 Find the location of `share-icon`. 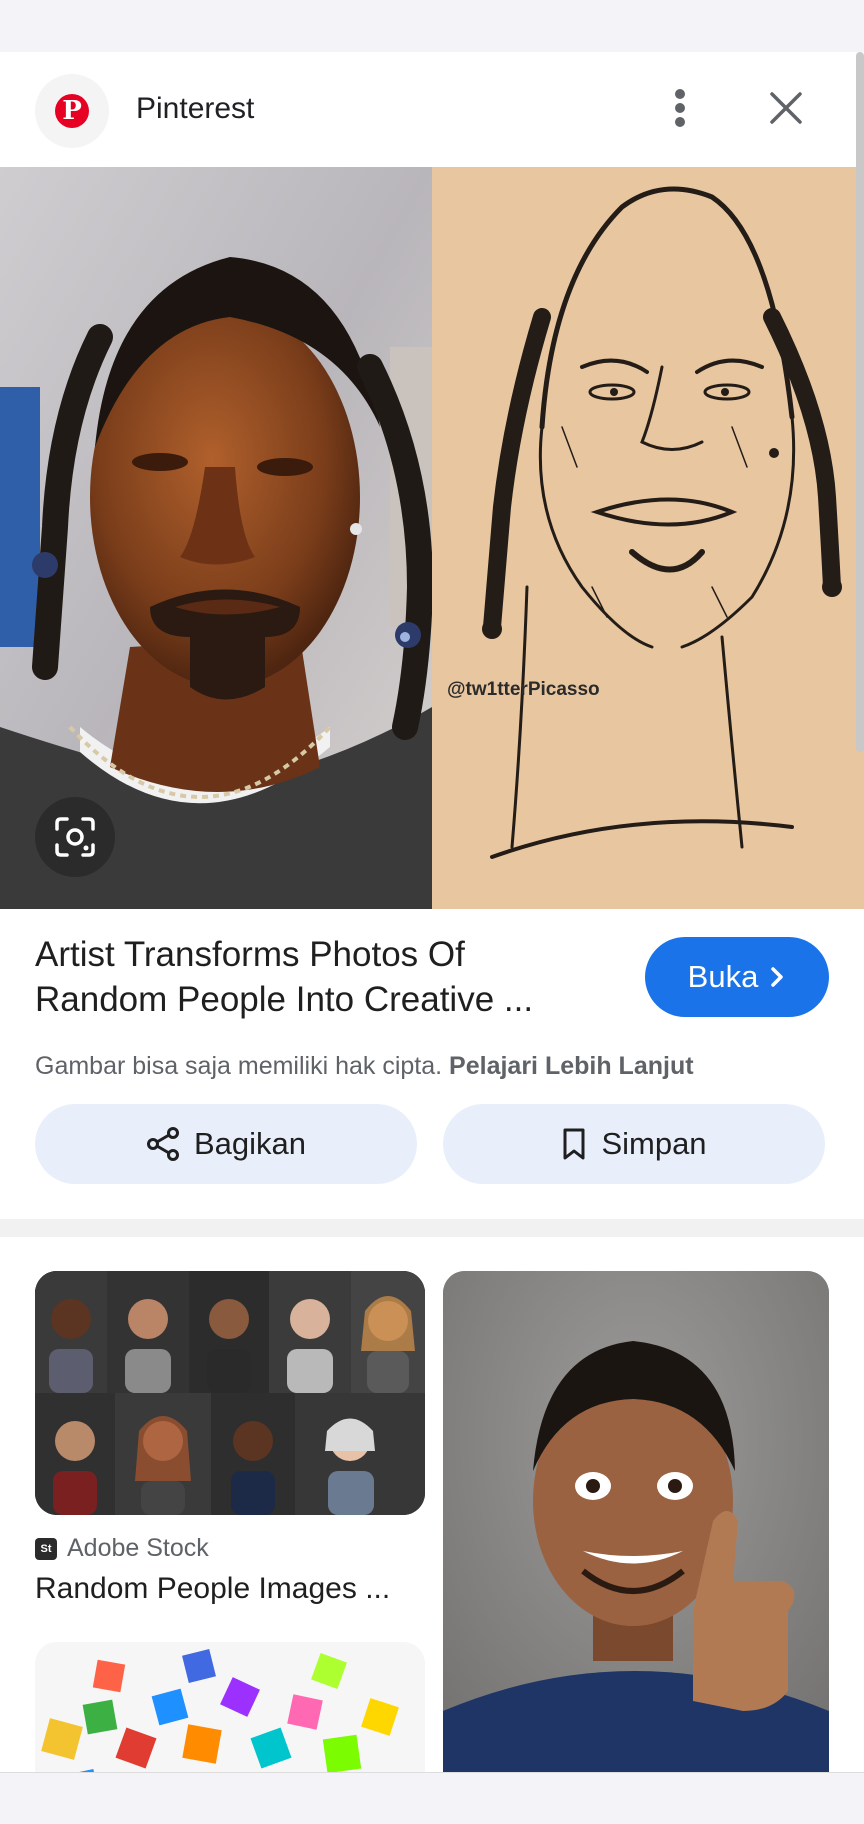

share-icon is located at coordinates (162, 1144).